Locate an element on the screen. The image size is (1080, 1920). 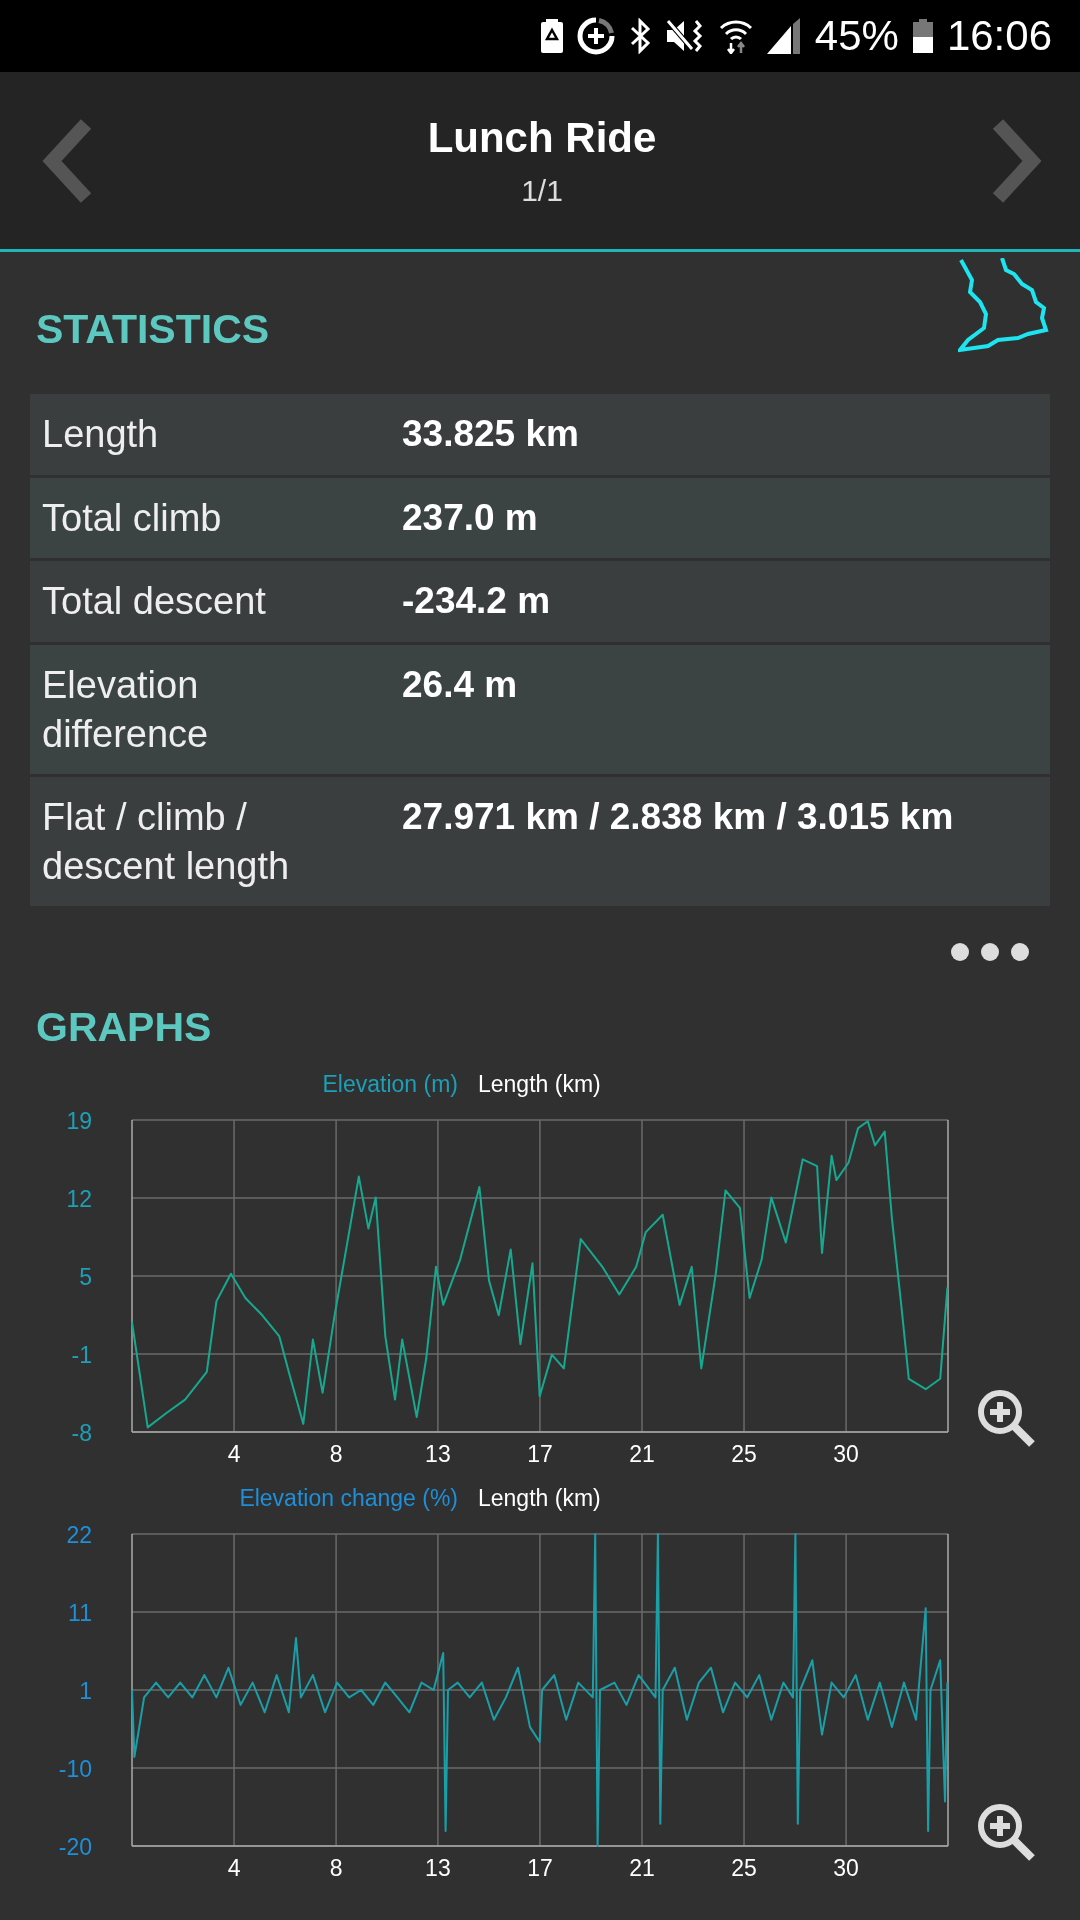
wifi-icon is located at coordinates (735, 36).